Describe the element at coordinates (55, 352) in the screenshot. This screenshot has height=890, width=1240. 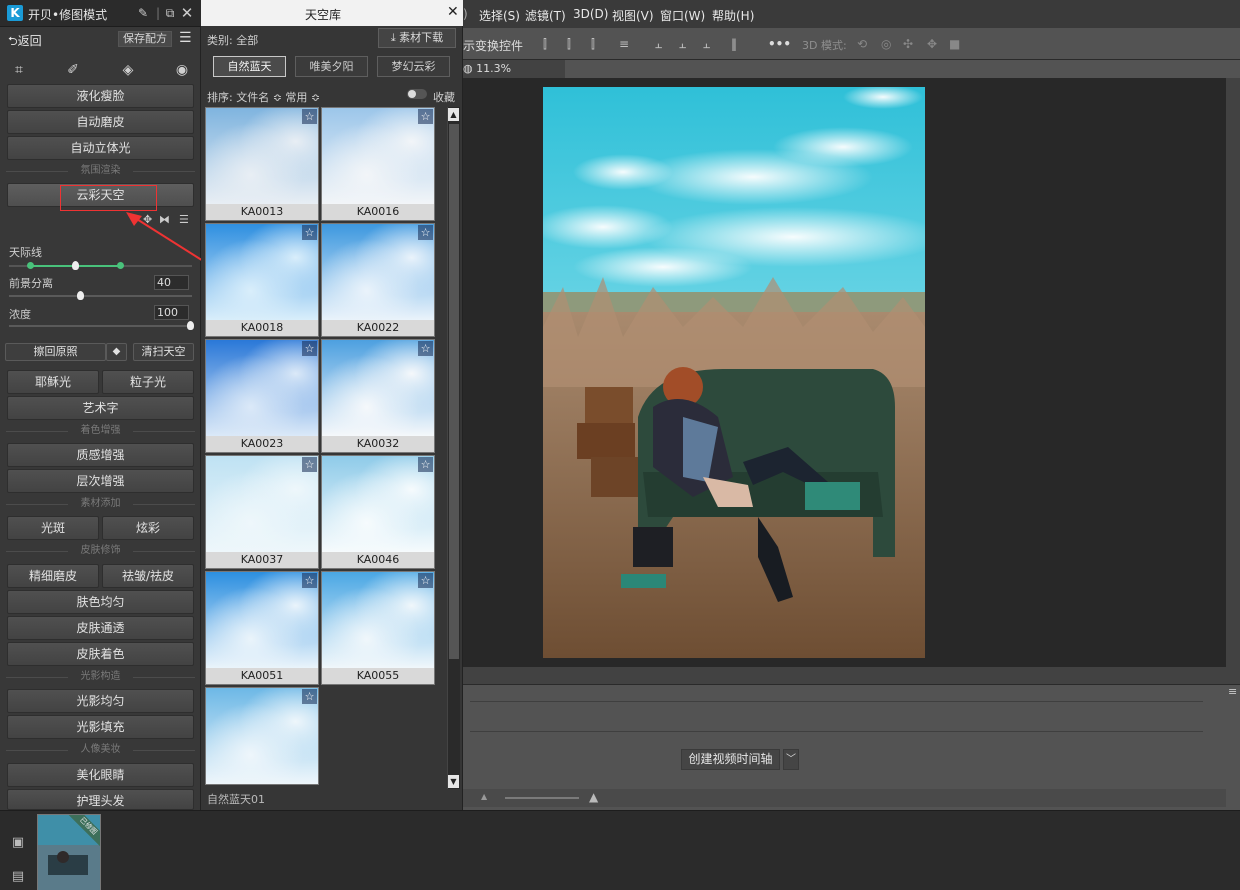
I see `restore-button: 擦回原照` at that location.